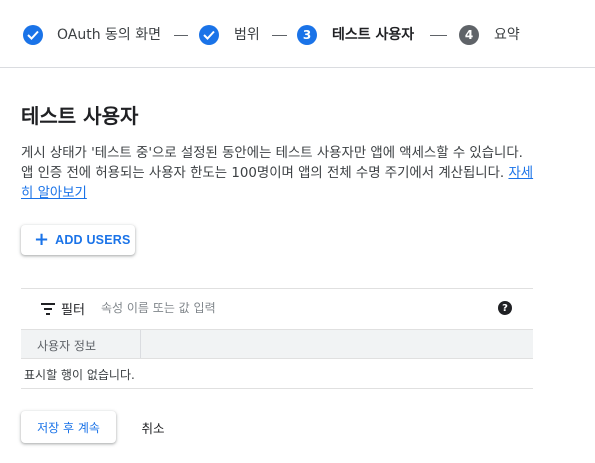 The height and width of the screenshot is (463, 595). What do you see at coordinates (79, 375) in the screenshot?
I see `empty-message: 표시할 행이 없습니다.` at bounding box center [79, 375].